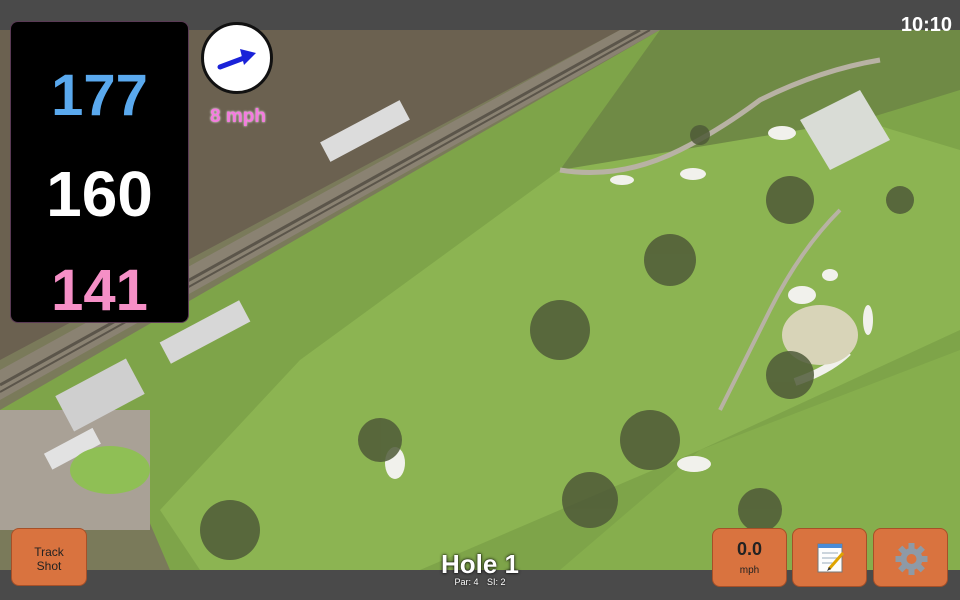 This screenshot has width=960, height=600. I want to click on notes-button, so click(829, 557).